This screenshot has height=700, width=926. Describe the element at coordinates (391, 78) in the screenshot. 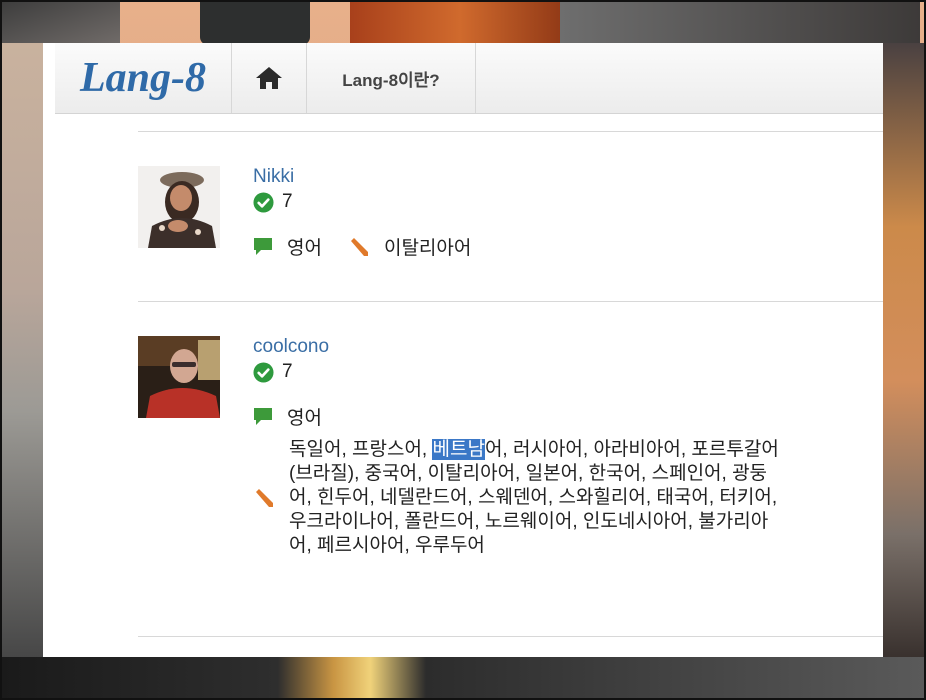

I see `about-lang8-link: Lang-8이란?` at that location.